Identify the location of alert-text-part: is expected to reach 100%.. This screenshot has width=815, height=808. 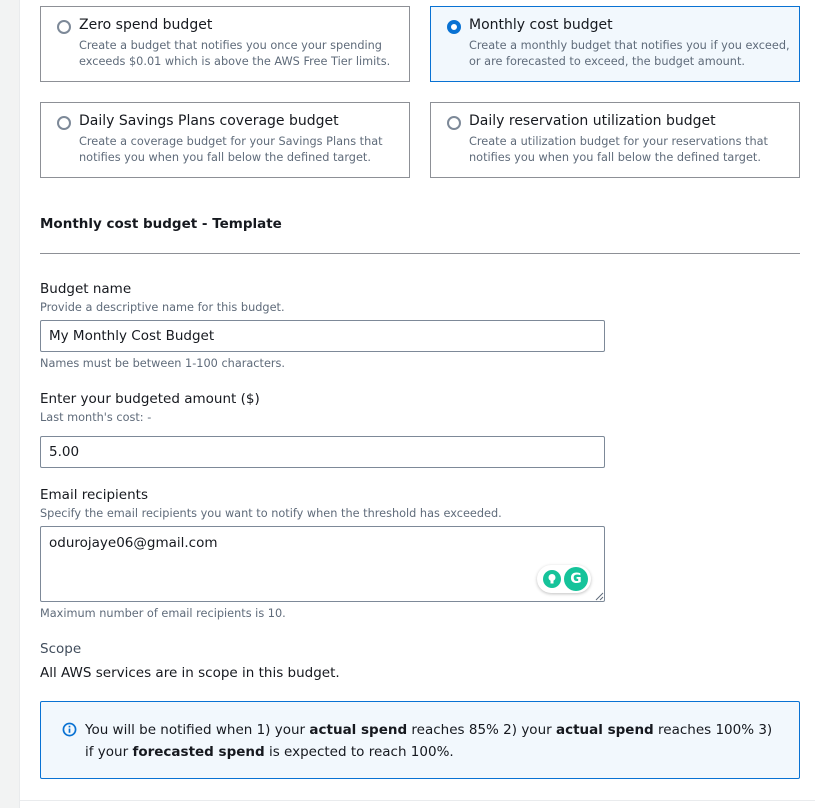
(359, 752).